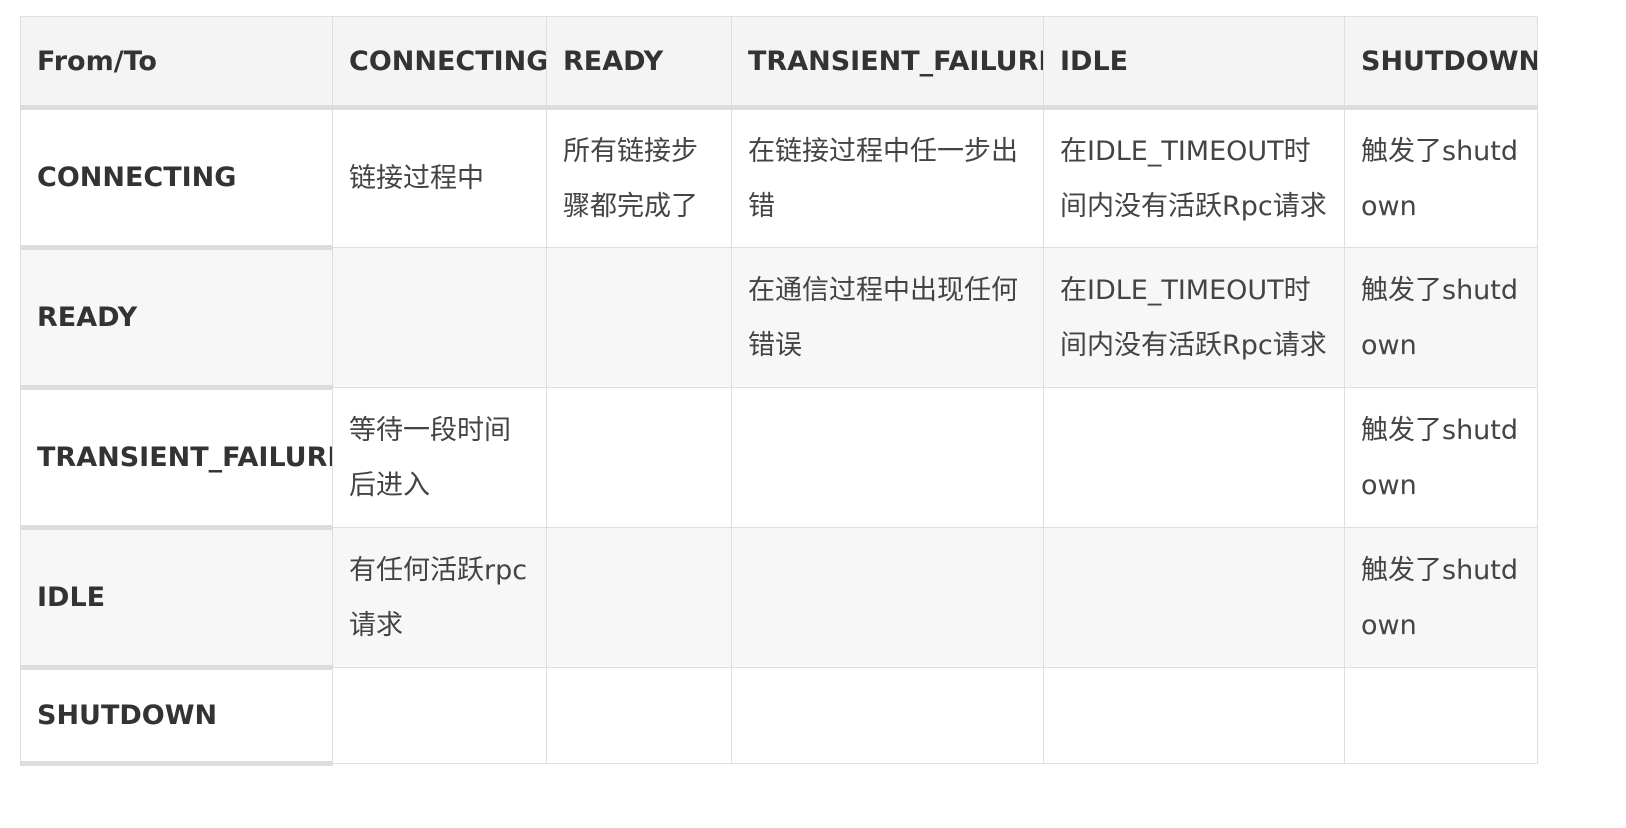 The image size is (1626, 828). What do you see at coordinates (439, 63) in the screenshot?
I see `header-connecting: CONNECTING` at bounding box center [439, 63].